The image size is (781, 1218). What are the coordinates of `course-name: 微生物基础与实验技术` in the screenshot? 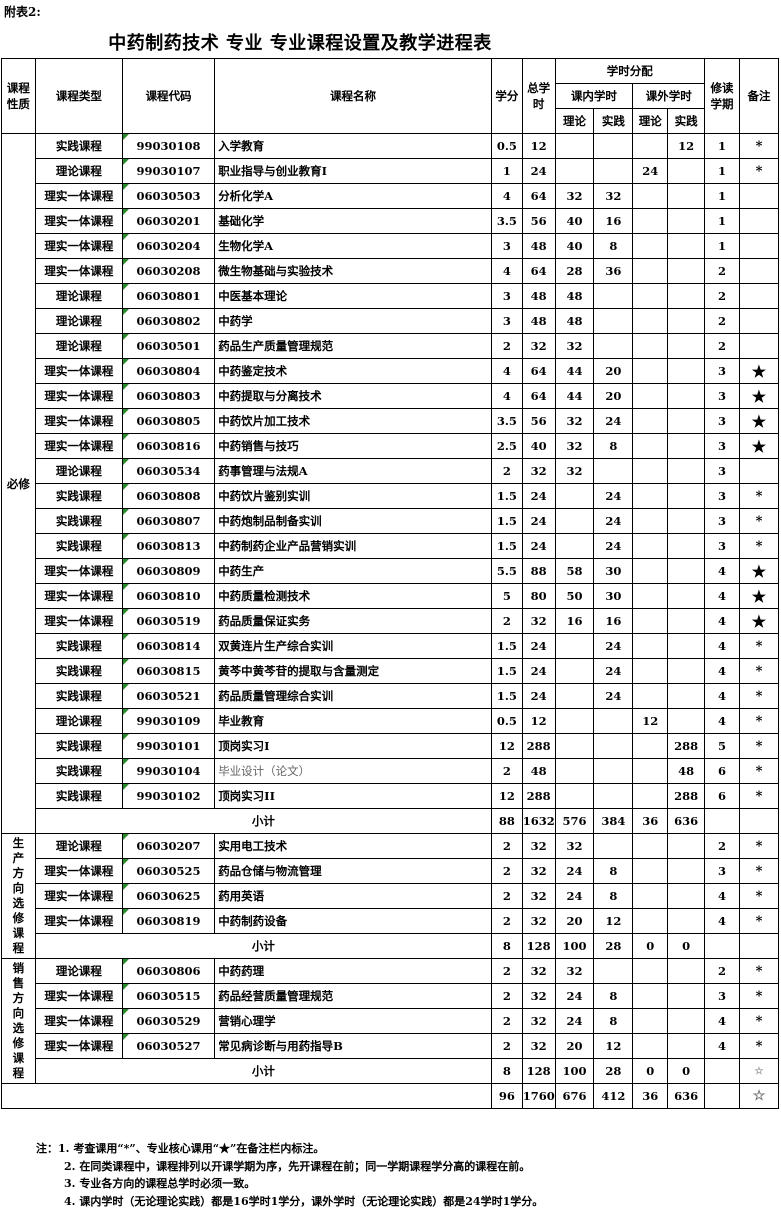 It's located at (353, 271).